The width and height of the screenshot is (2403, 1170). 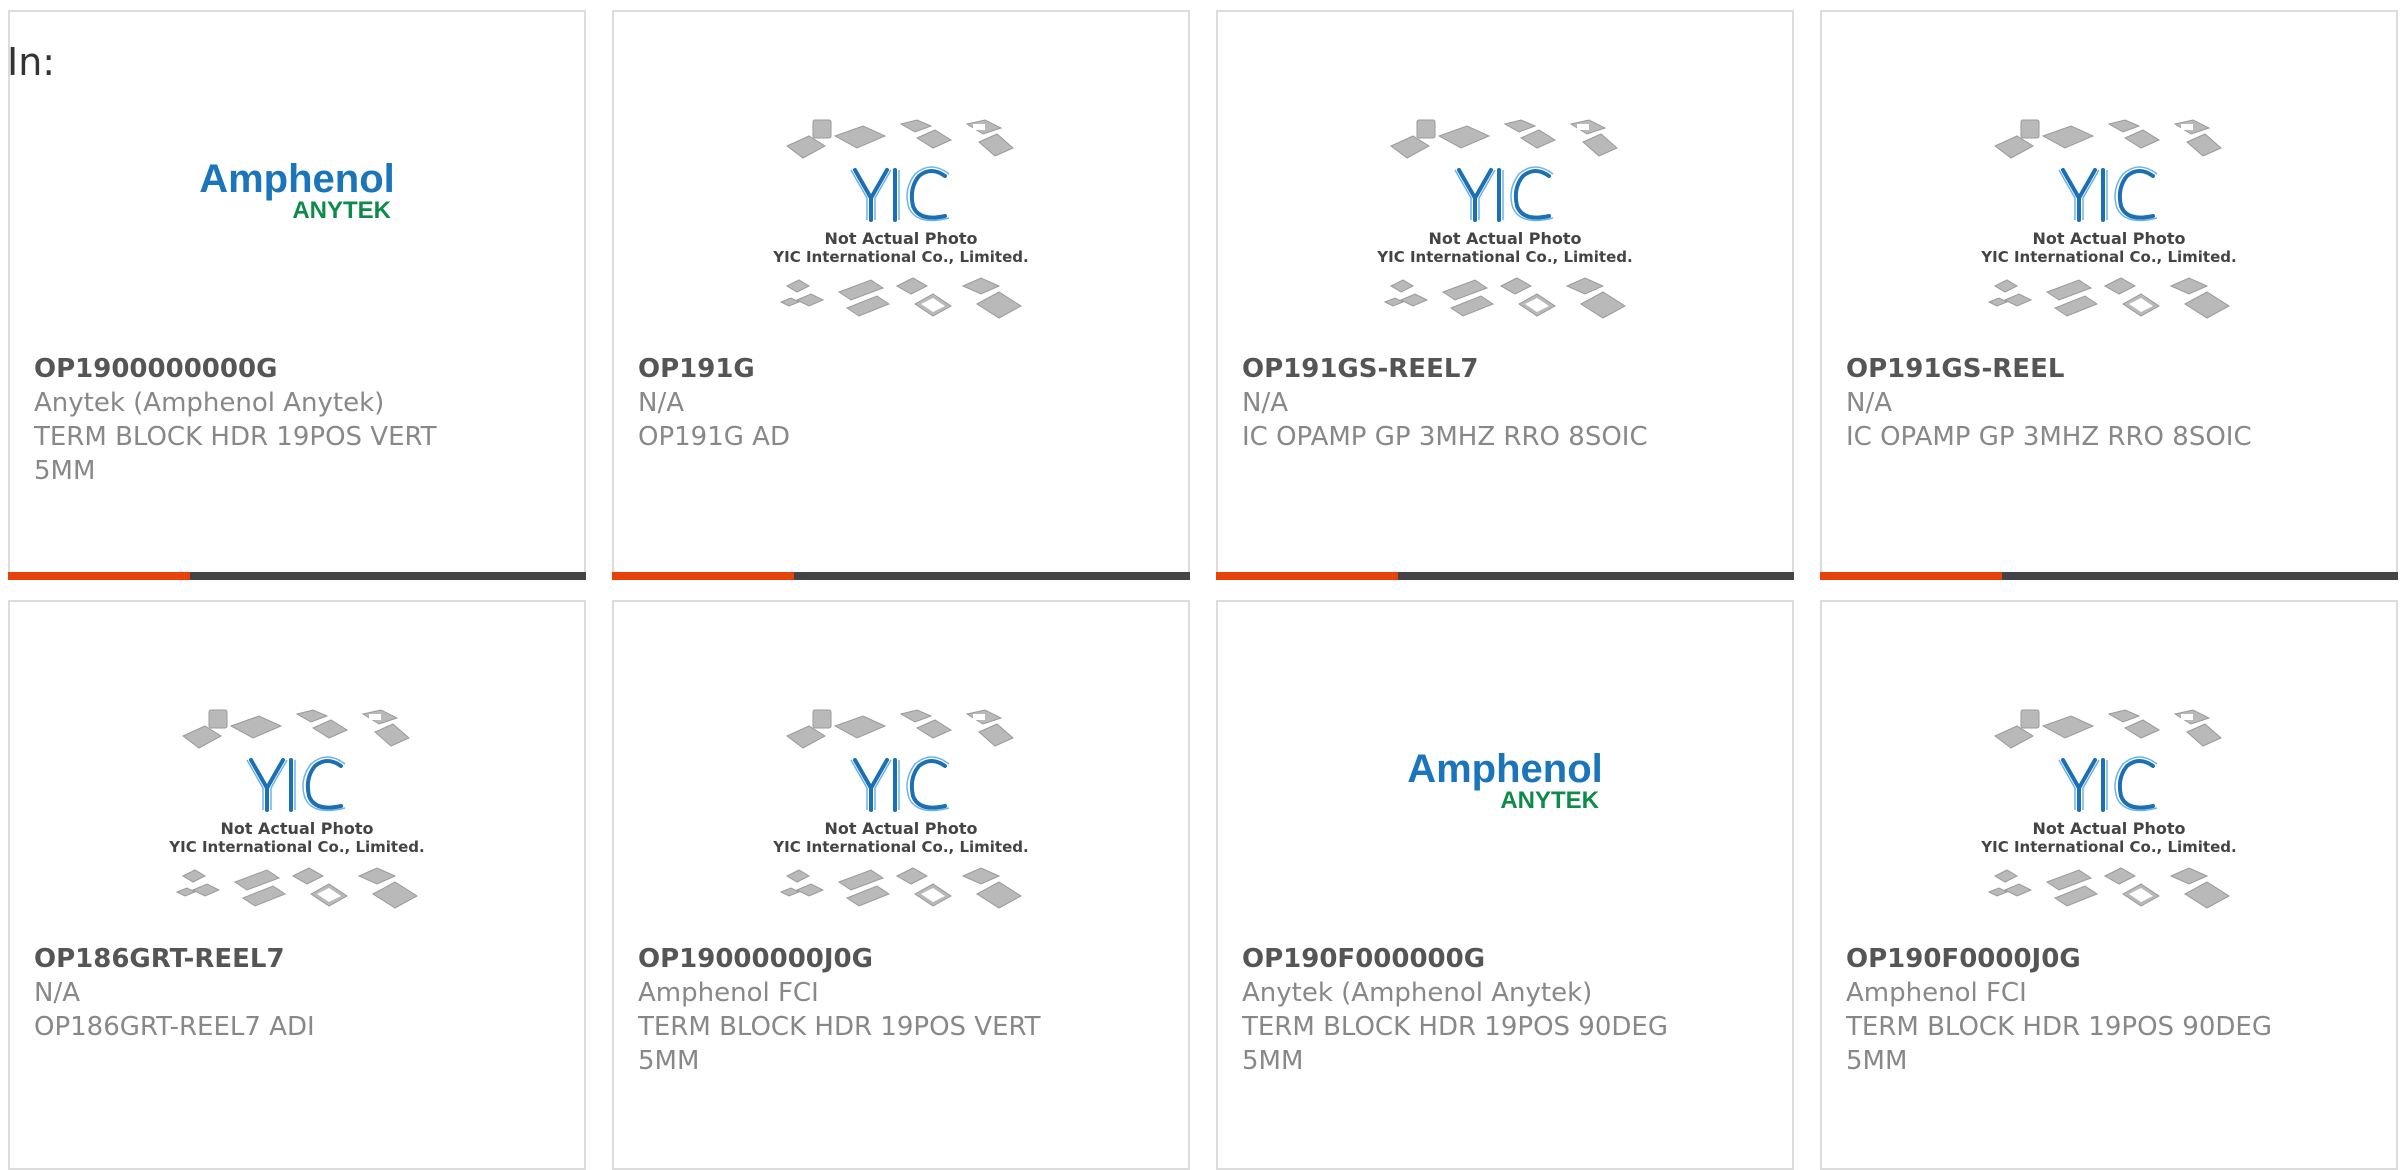 What do you see at coordinates (1505, 959) in the screenshot?
I see `part-number: OP190F000000G` at bounding box center [1505, 959].